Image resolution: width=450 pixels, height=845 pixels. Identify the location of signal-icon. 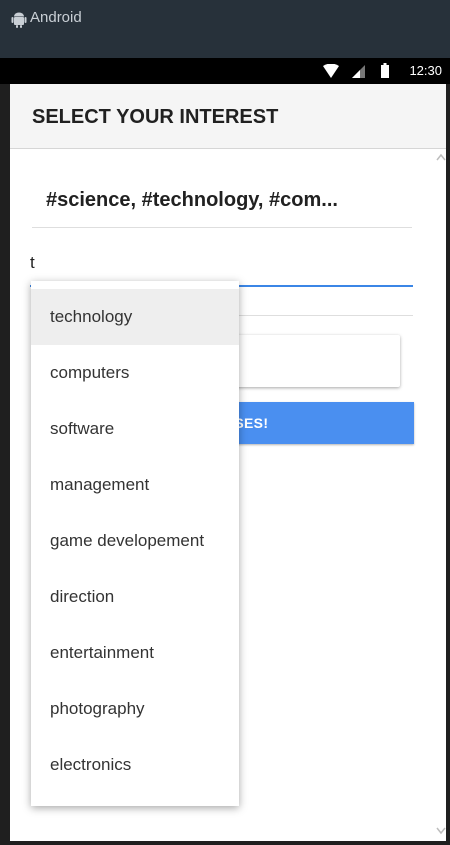
(358, 71).